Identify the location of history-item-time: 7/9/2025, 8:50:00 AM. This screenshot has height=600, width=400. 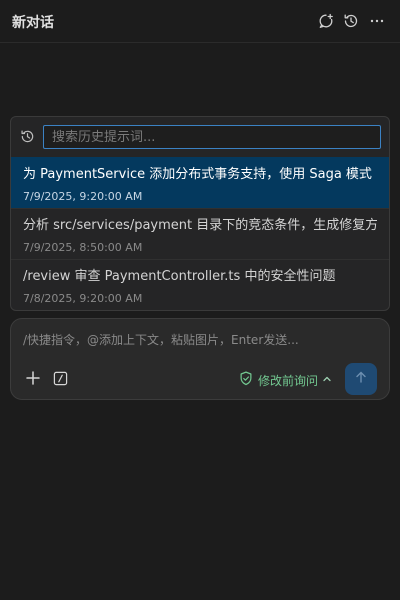
(83, 247).